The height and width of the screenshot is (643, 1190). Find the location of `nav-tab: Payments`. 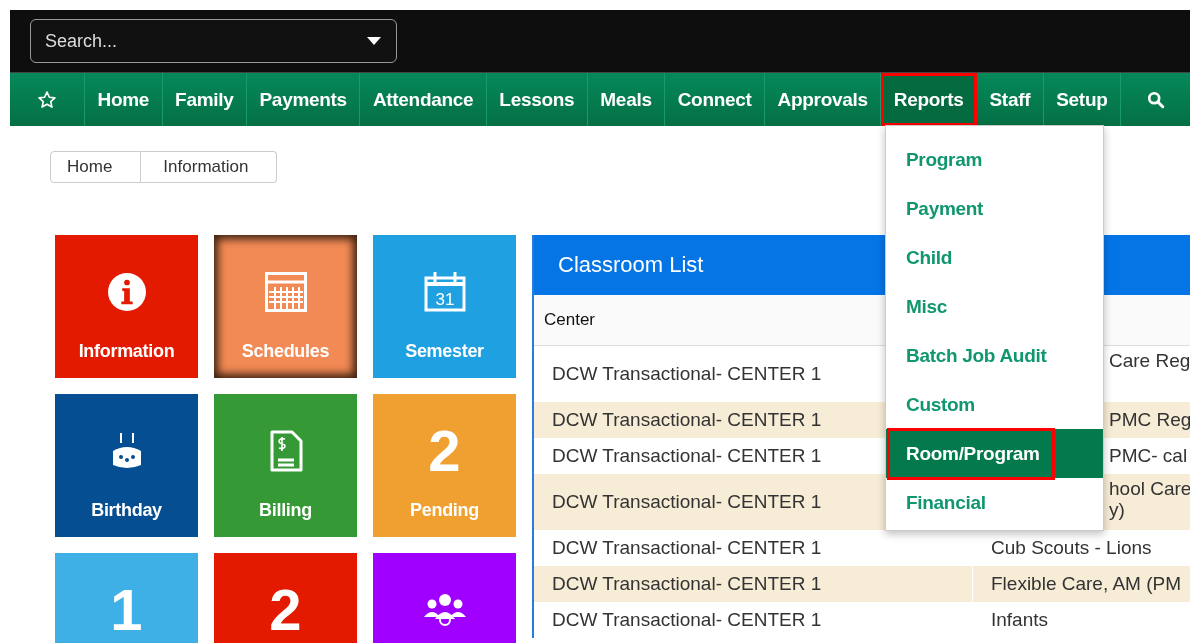

nav-tab: Payments is located at coordinates (304, 99).